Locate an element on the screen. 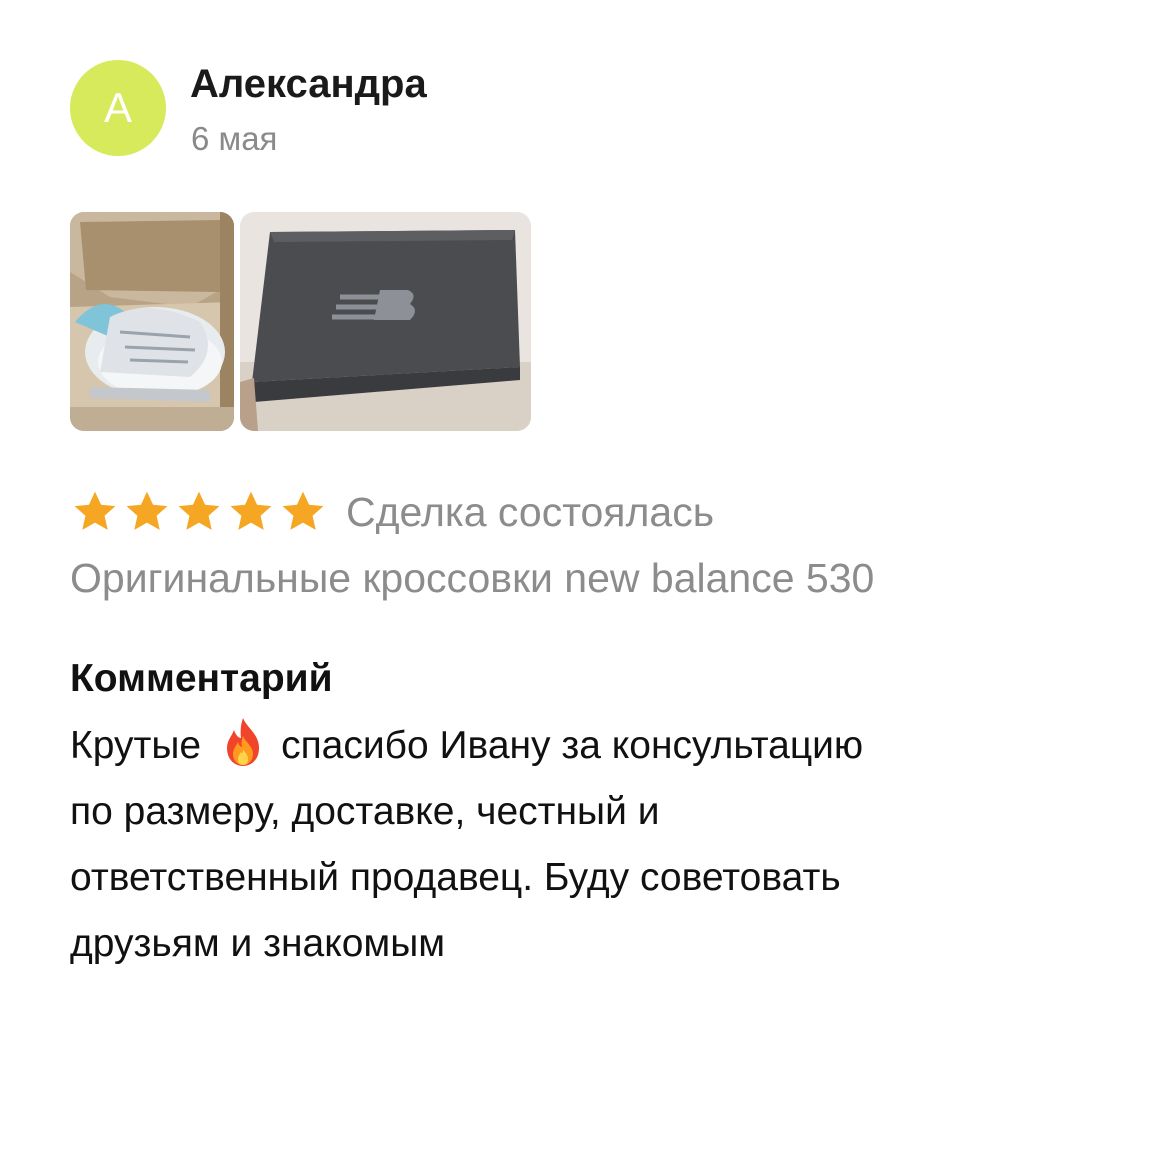 Image resolution: width=1168 pixels, height=1168 pixels. fire-icon is located at coordinates (243, 742).